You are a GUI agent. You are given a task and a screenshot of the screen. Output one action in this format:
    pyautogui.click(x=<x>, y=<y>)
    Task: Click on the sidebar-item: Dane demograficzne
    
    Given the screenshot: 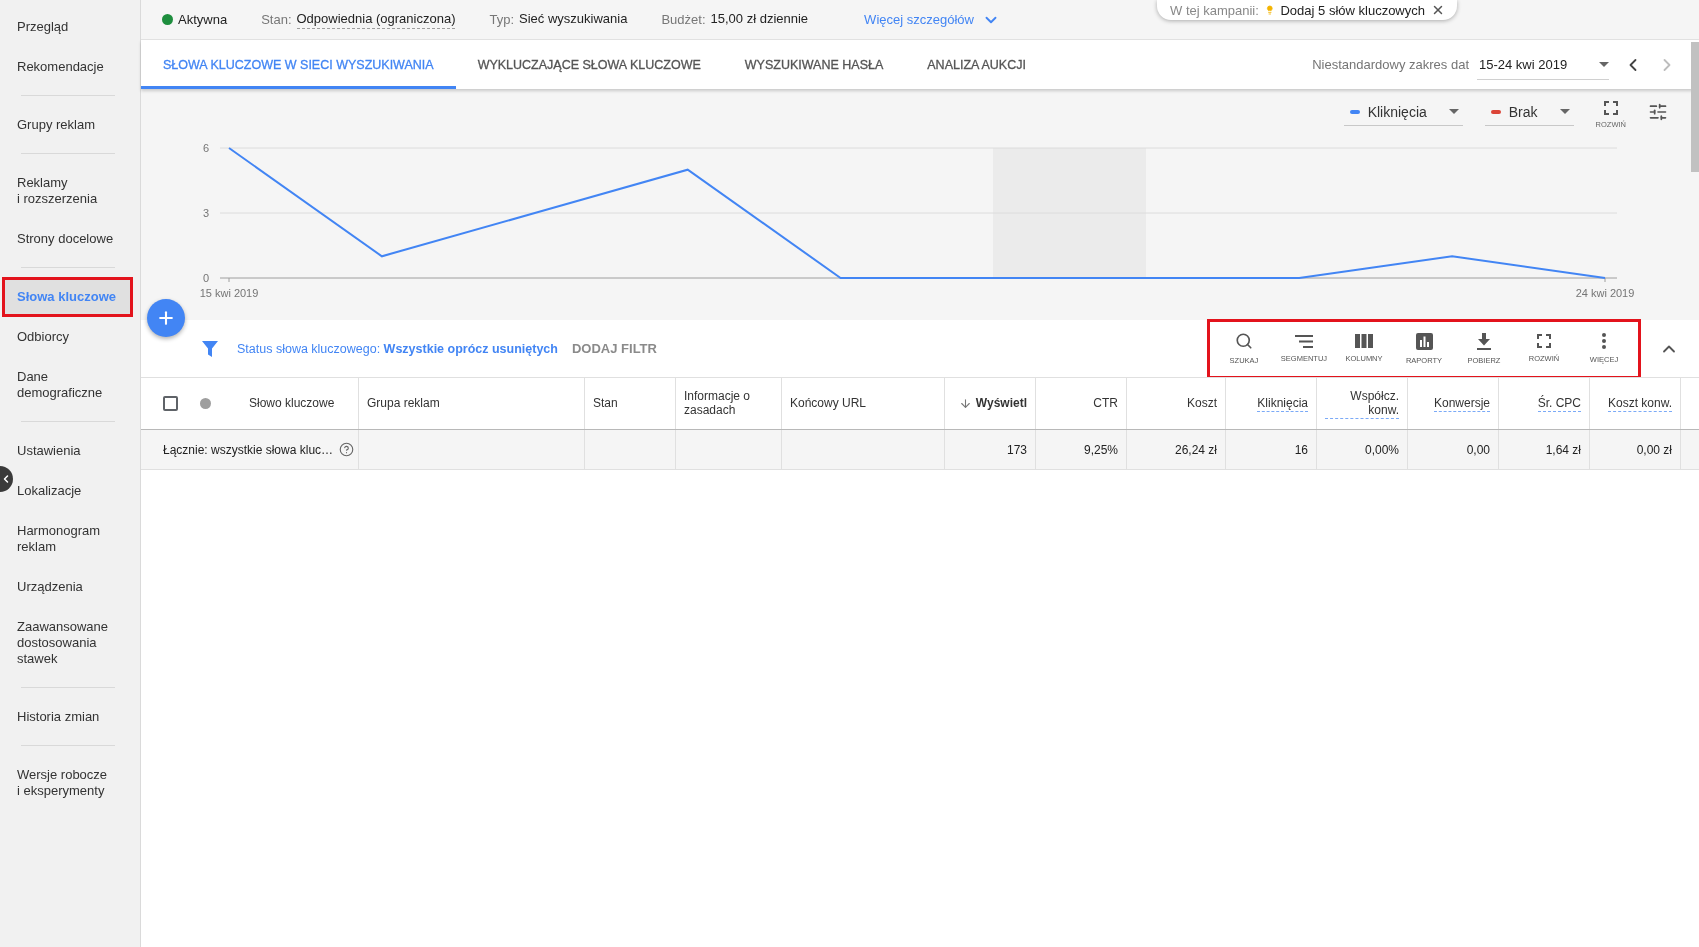 What is the action you would take?
    pyautogui.click(x=73, y=385)
    